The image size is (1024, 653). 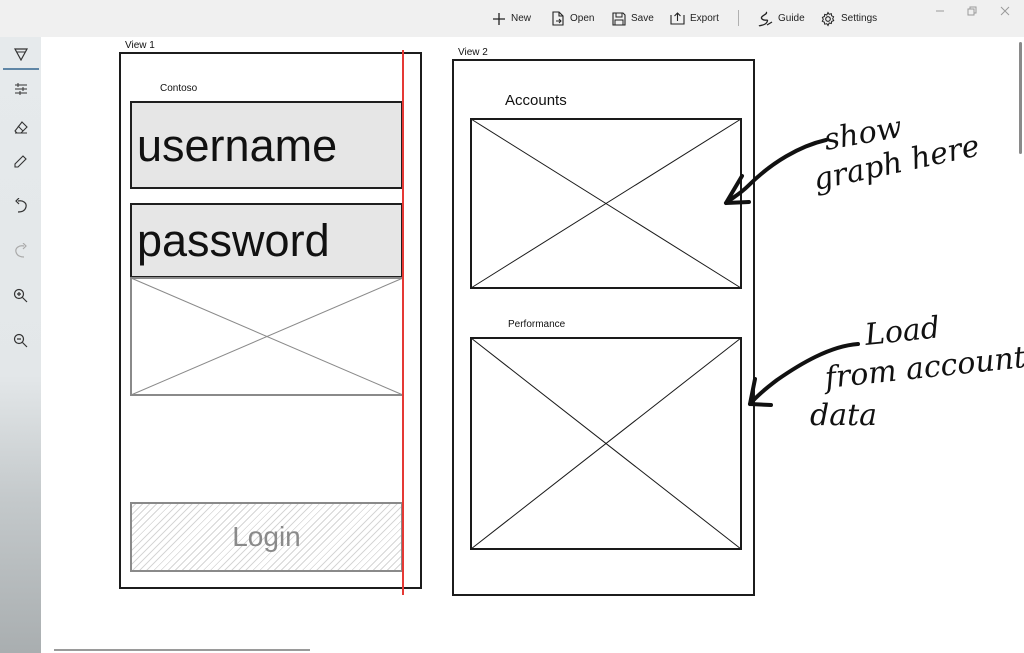 I want to click on open-file-icon, so click(x=558, y=18).